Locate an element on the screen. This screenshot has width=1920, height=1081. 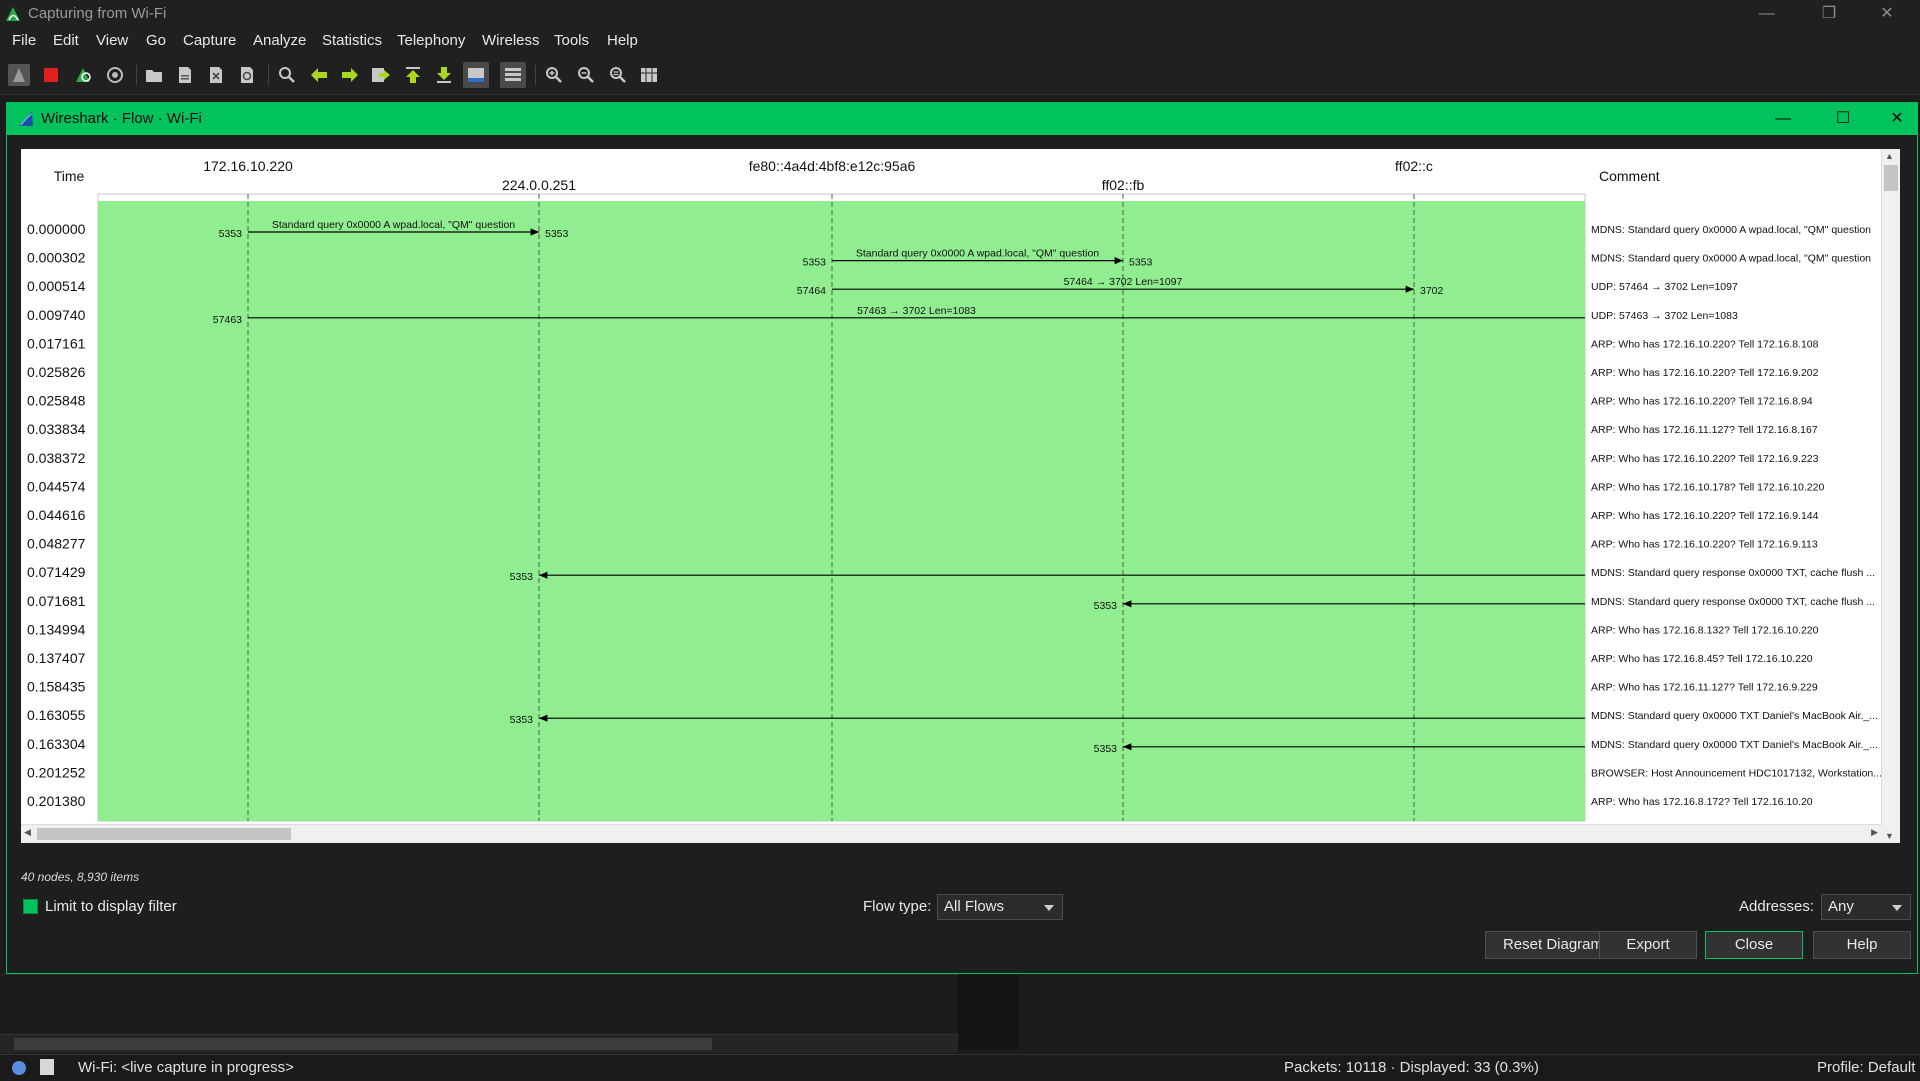
go-to-packet-icon is located at coordinates (381, 75).